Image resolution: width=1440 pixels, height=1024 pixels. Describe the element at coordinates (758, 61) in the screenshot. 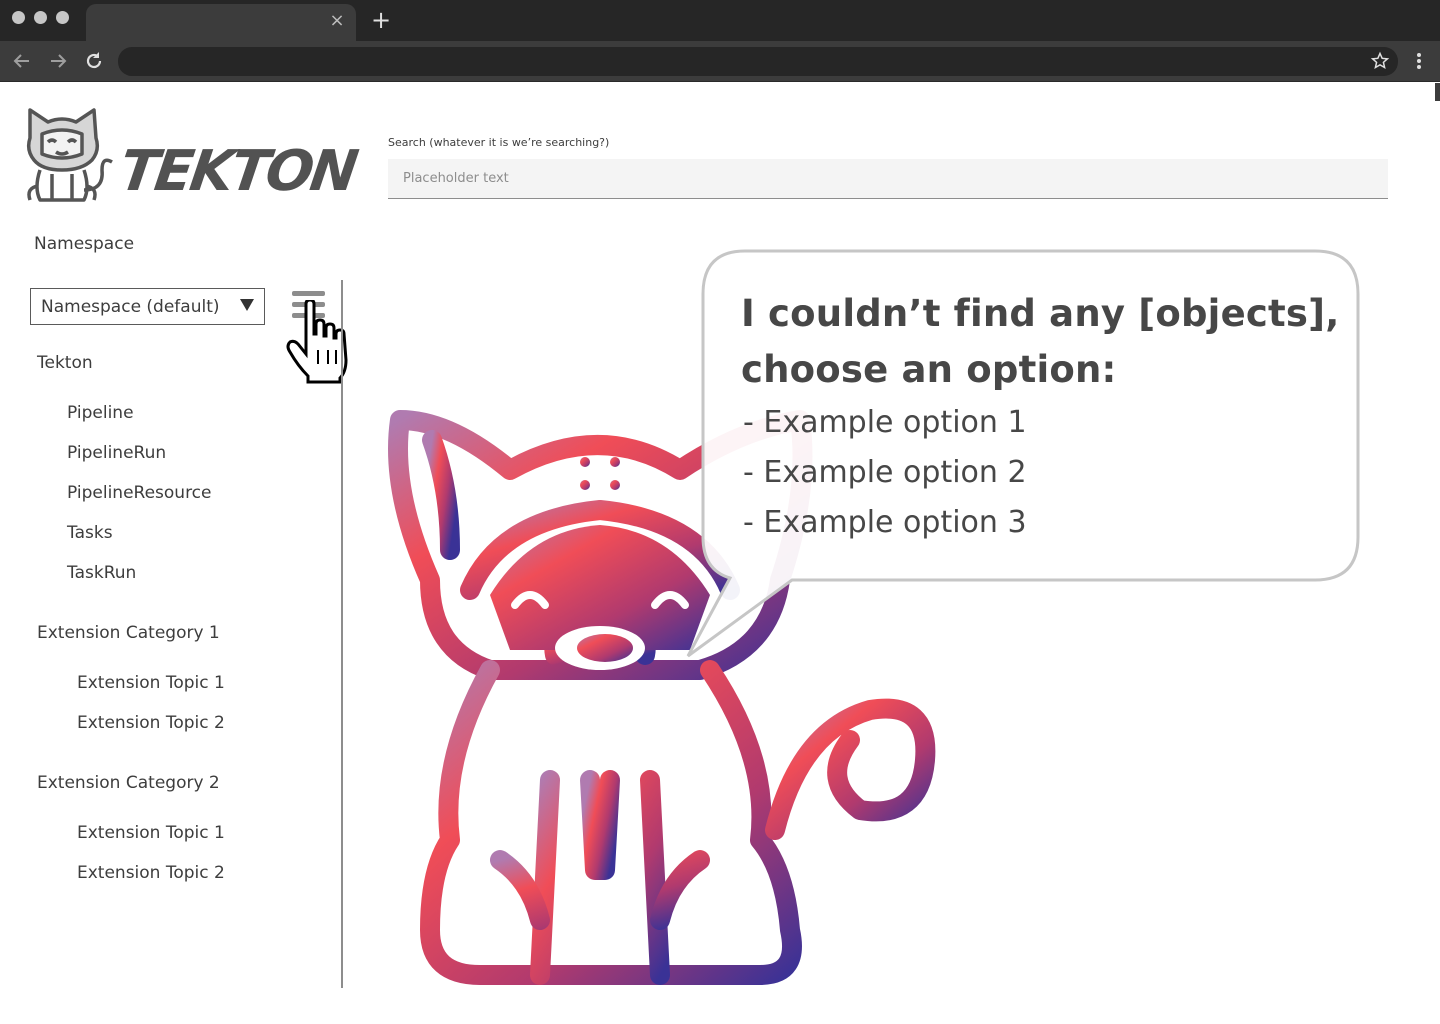

I see `address-bar` at that location.